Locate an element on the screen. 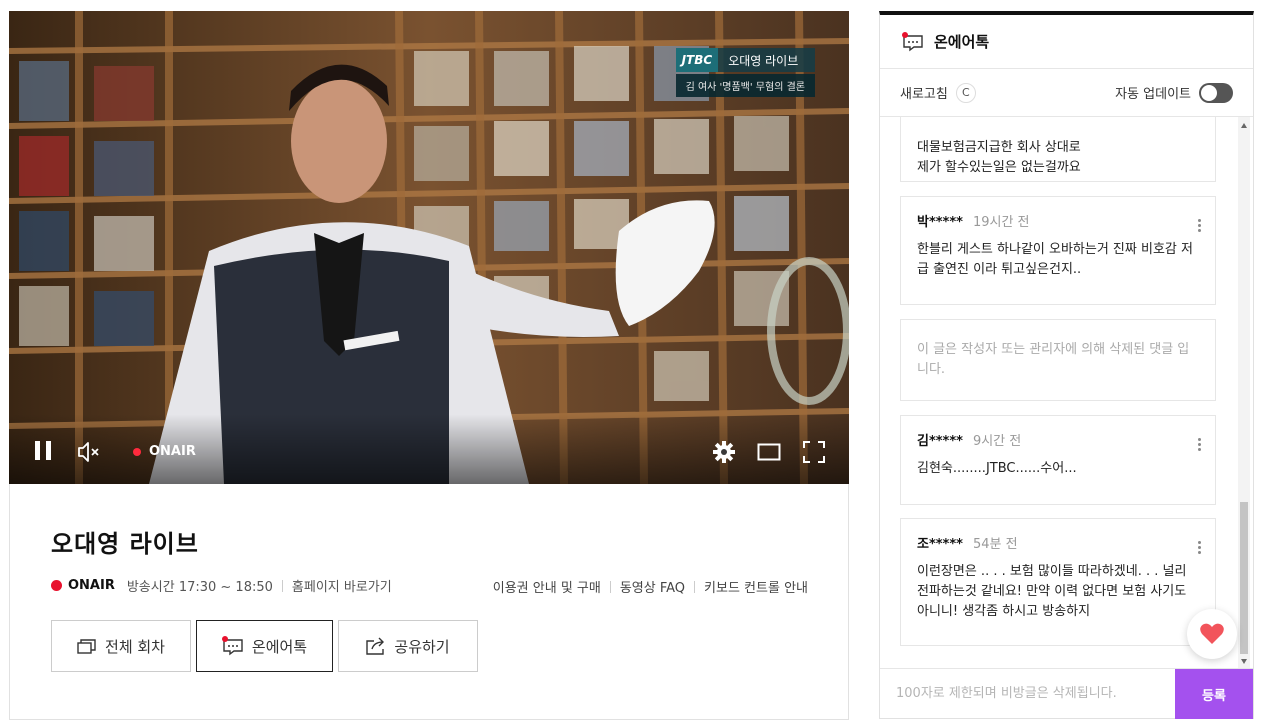 Image resolution: width=1263 pixels, height=726 pixels. comment-input is located at coordinates (1027, 693).